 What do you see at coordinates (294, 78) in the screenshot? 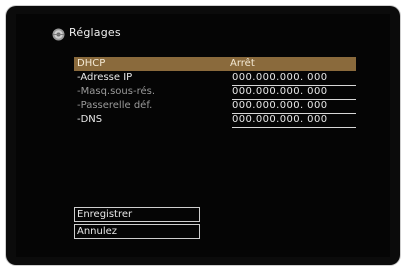
I see `ip-address-field: 000.000.000. 000` at bounding box center [294, 78].